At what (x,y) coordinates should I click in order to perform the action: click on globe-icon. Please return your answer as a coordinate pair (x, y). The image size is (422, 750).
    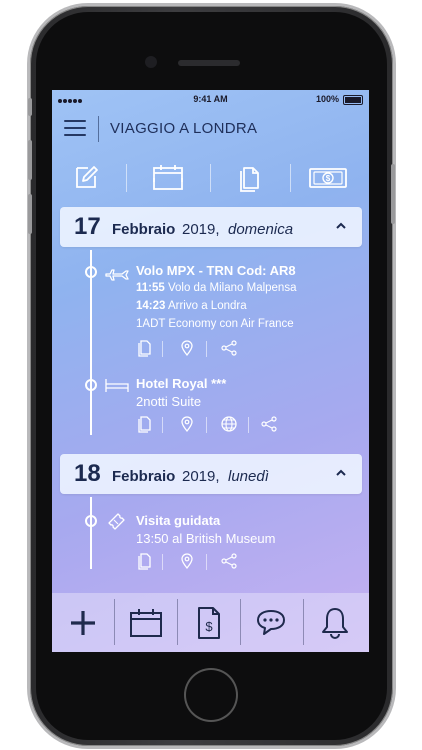
    Looking at the image, I should click on (229, 424).